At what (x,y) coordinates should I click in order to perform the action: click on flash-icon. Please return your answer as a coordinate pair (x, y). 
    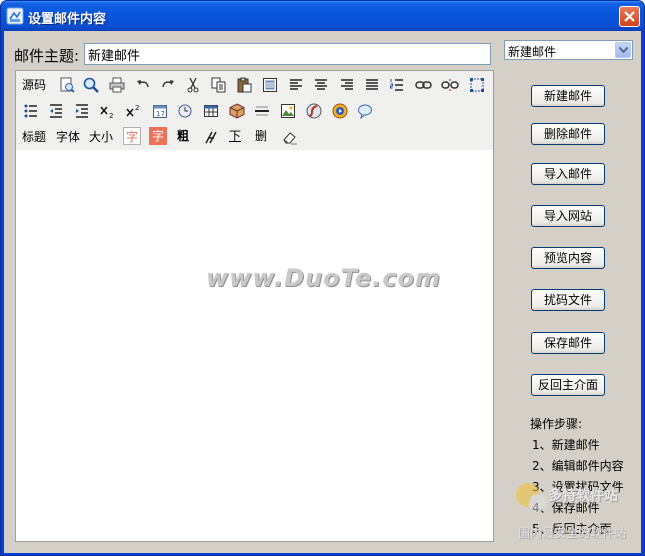
    Looking at the image, I should click on (313, 110).